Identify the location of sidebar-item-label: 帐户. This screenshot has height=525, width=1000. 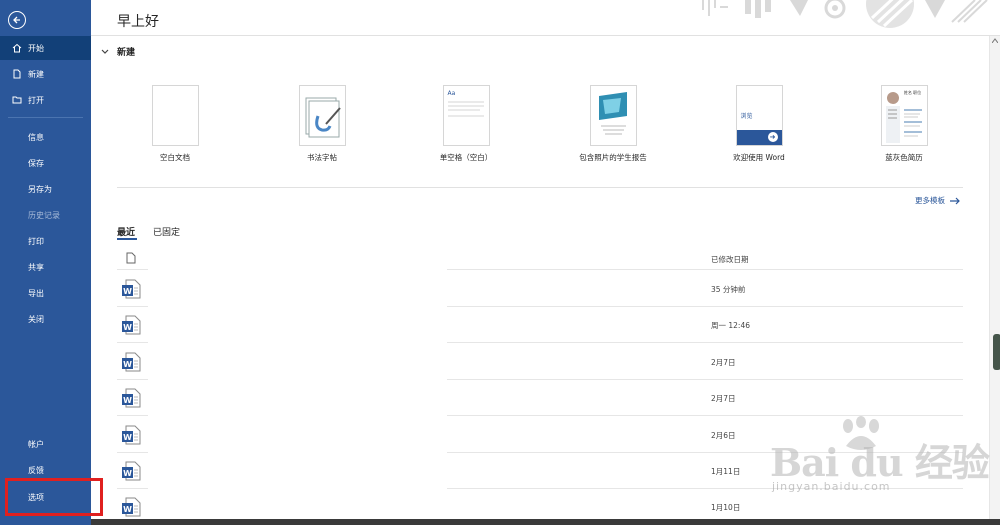
(36, 444).